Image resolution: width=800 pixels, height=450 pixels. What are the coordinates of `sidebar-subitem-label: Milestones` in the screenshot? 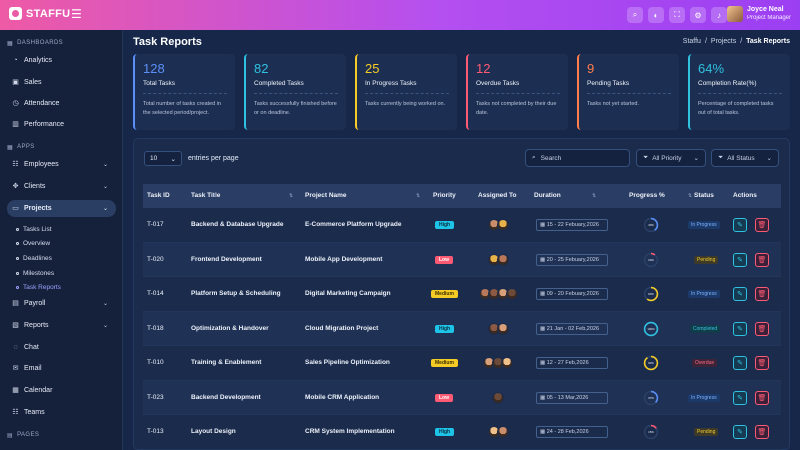 It's located at (39, 273).